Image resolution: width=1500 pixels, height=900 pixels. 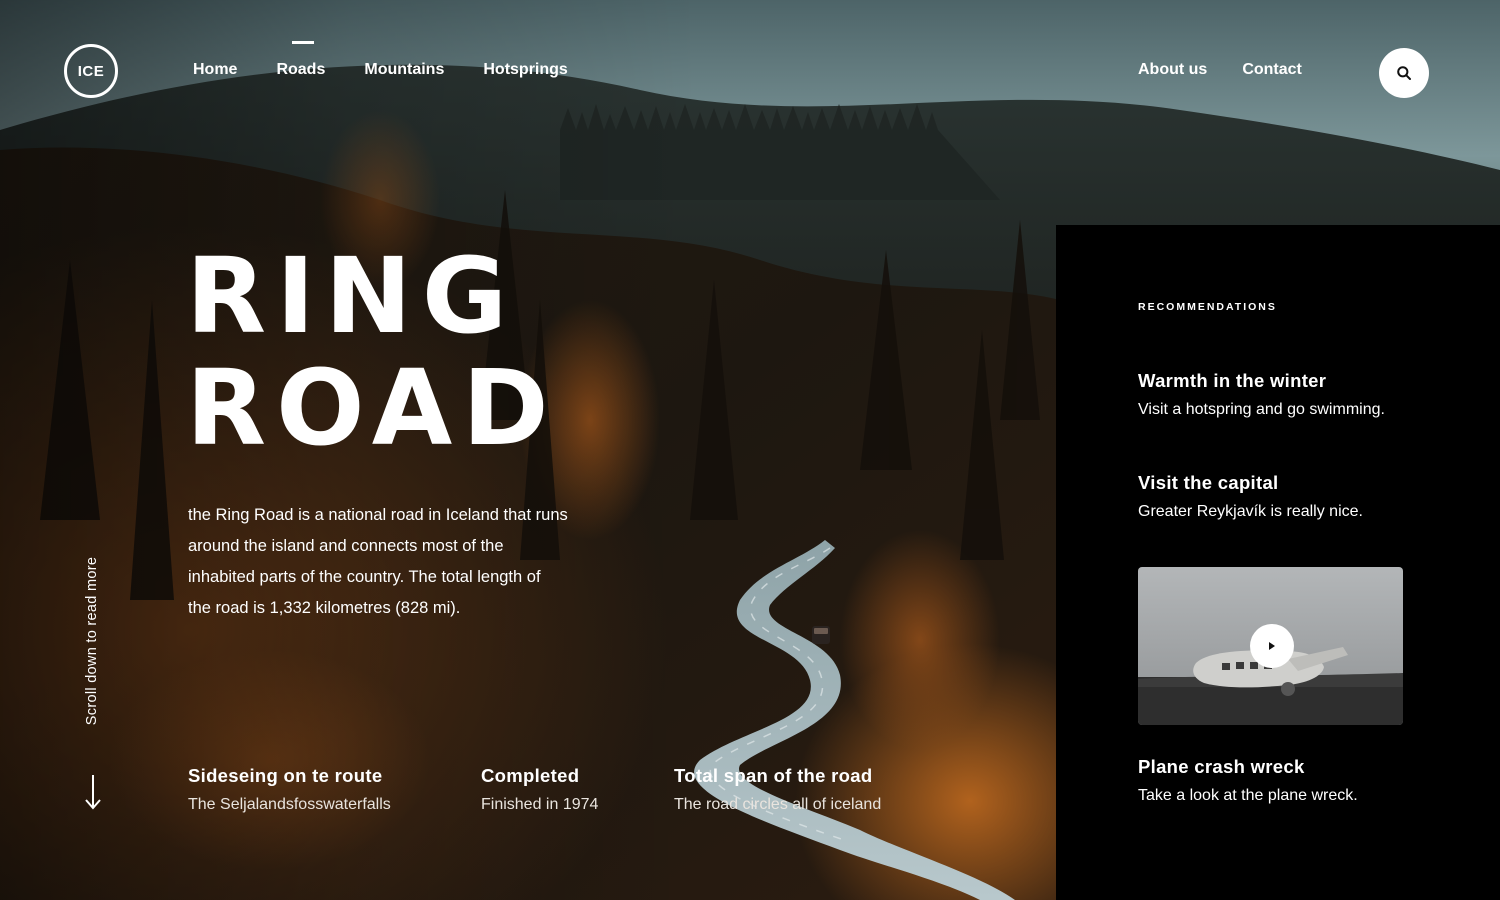 I want to click on video-thumbnail, so click(x=1270, y=646).